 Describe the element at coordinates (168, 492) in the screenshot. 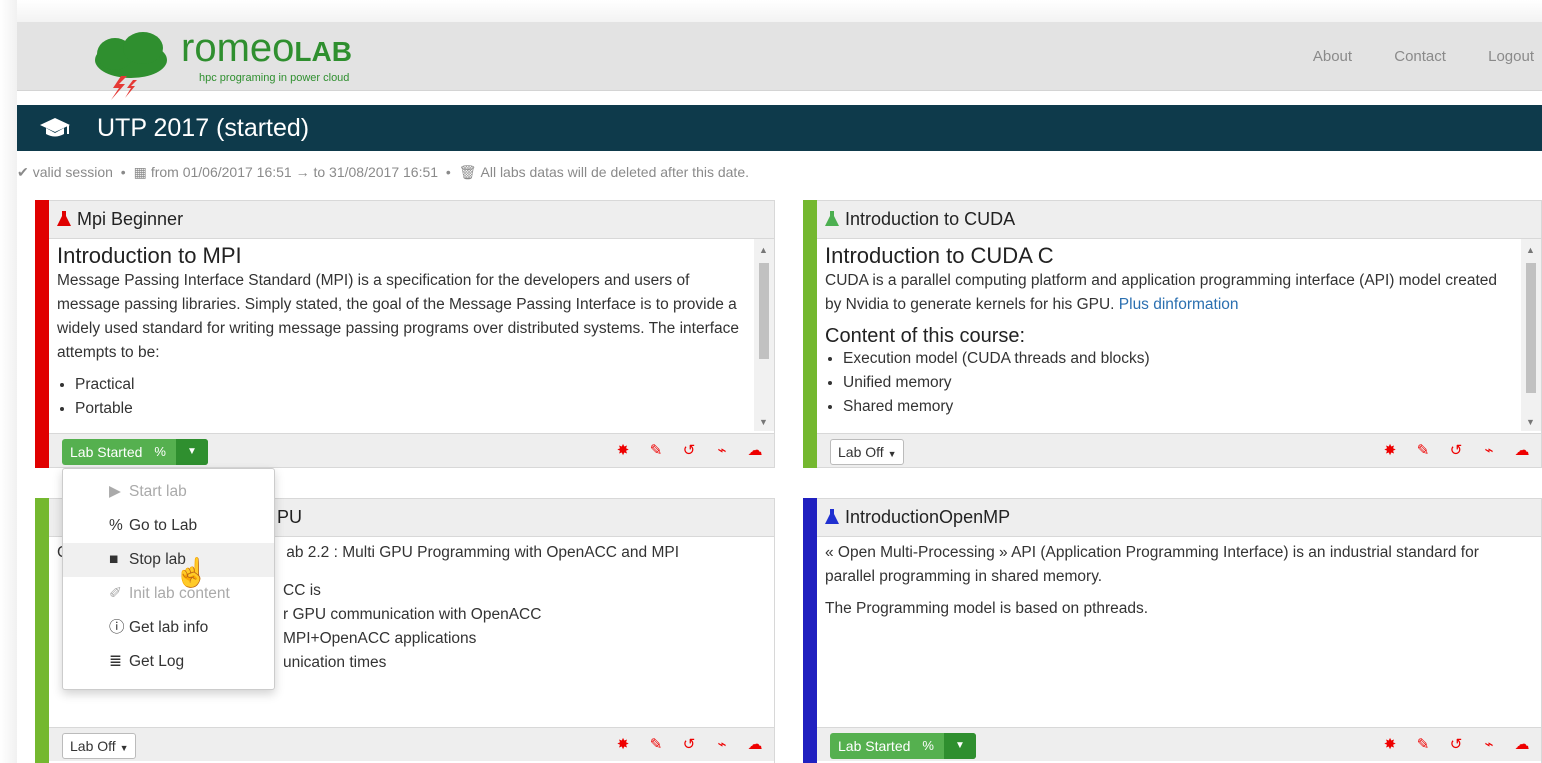

I see `menu-item-start-lab: ▶ Start lab` at that location.